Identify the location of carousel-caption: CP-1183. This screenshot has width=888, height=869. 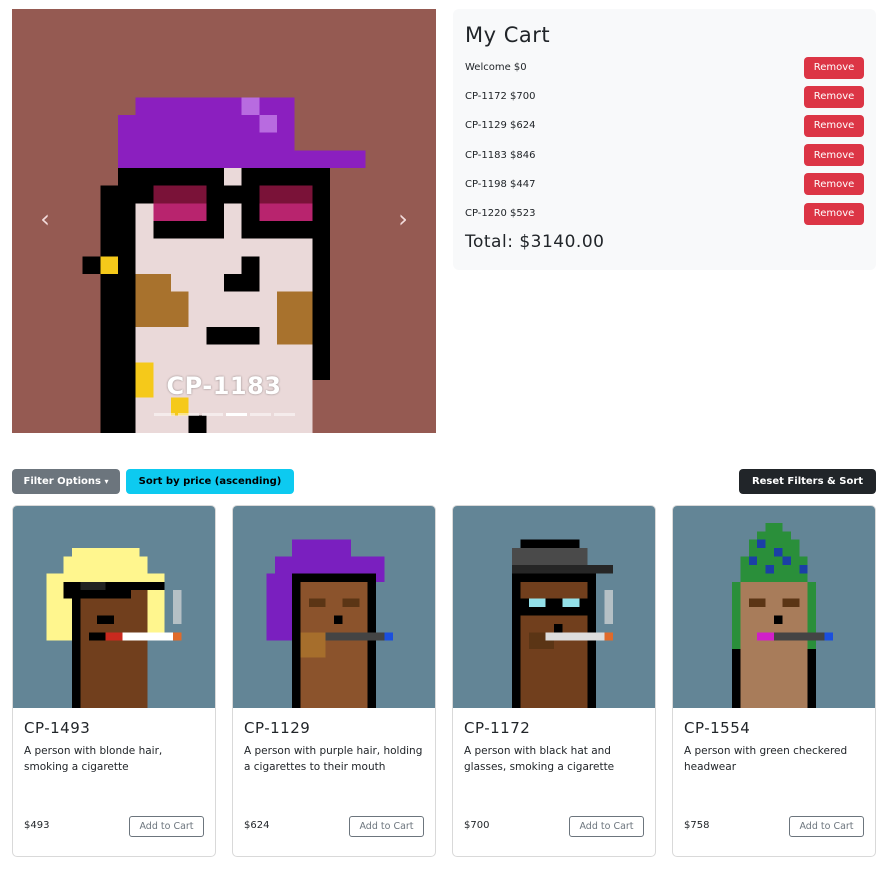
(224, 386).